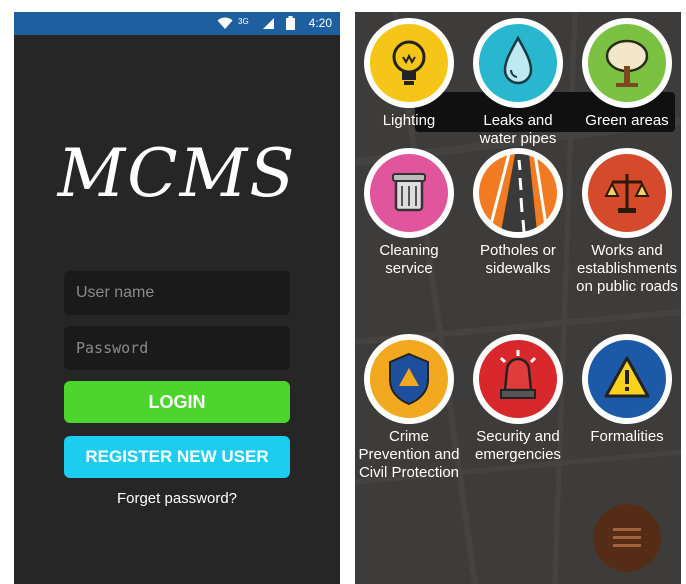 Image resolution: width=686 pixels, height=584 pixels. I want to click on login-button: LOGIN, so click(177, 402).